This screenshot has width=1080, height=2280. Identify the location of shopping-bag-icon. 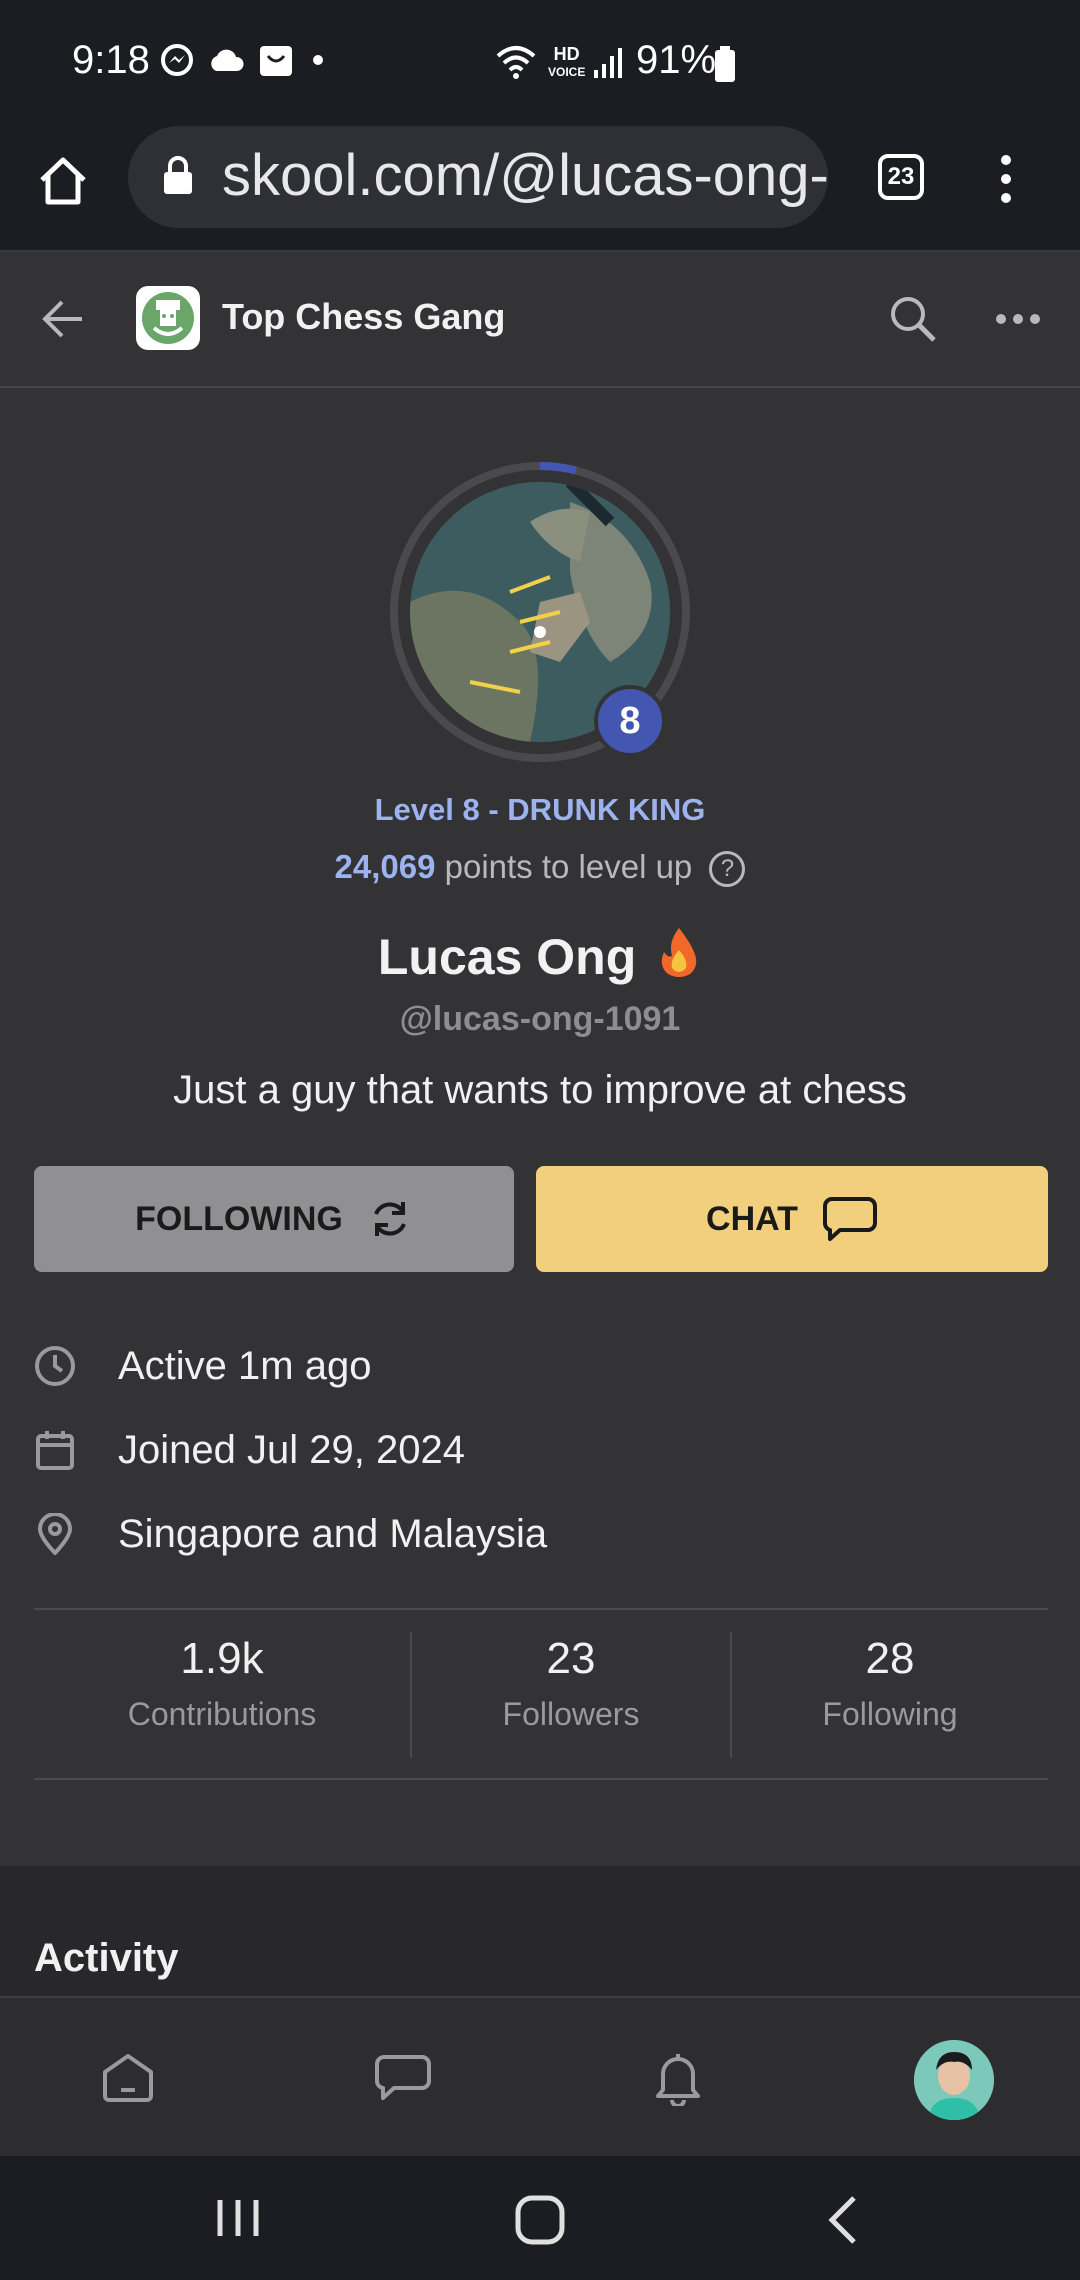
(276, 61).